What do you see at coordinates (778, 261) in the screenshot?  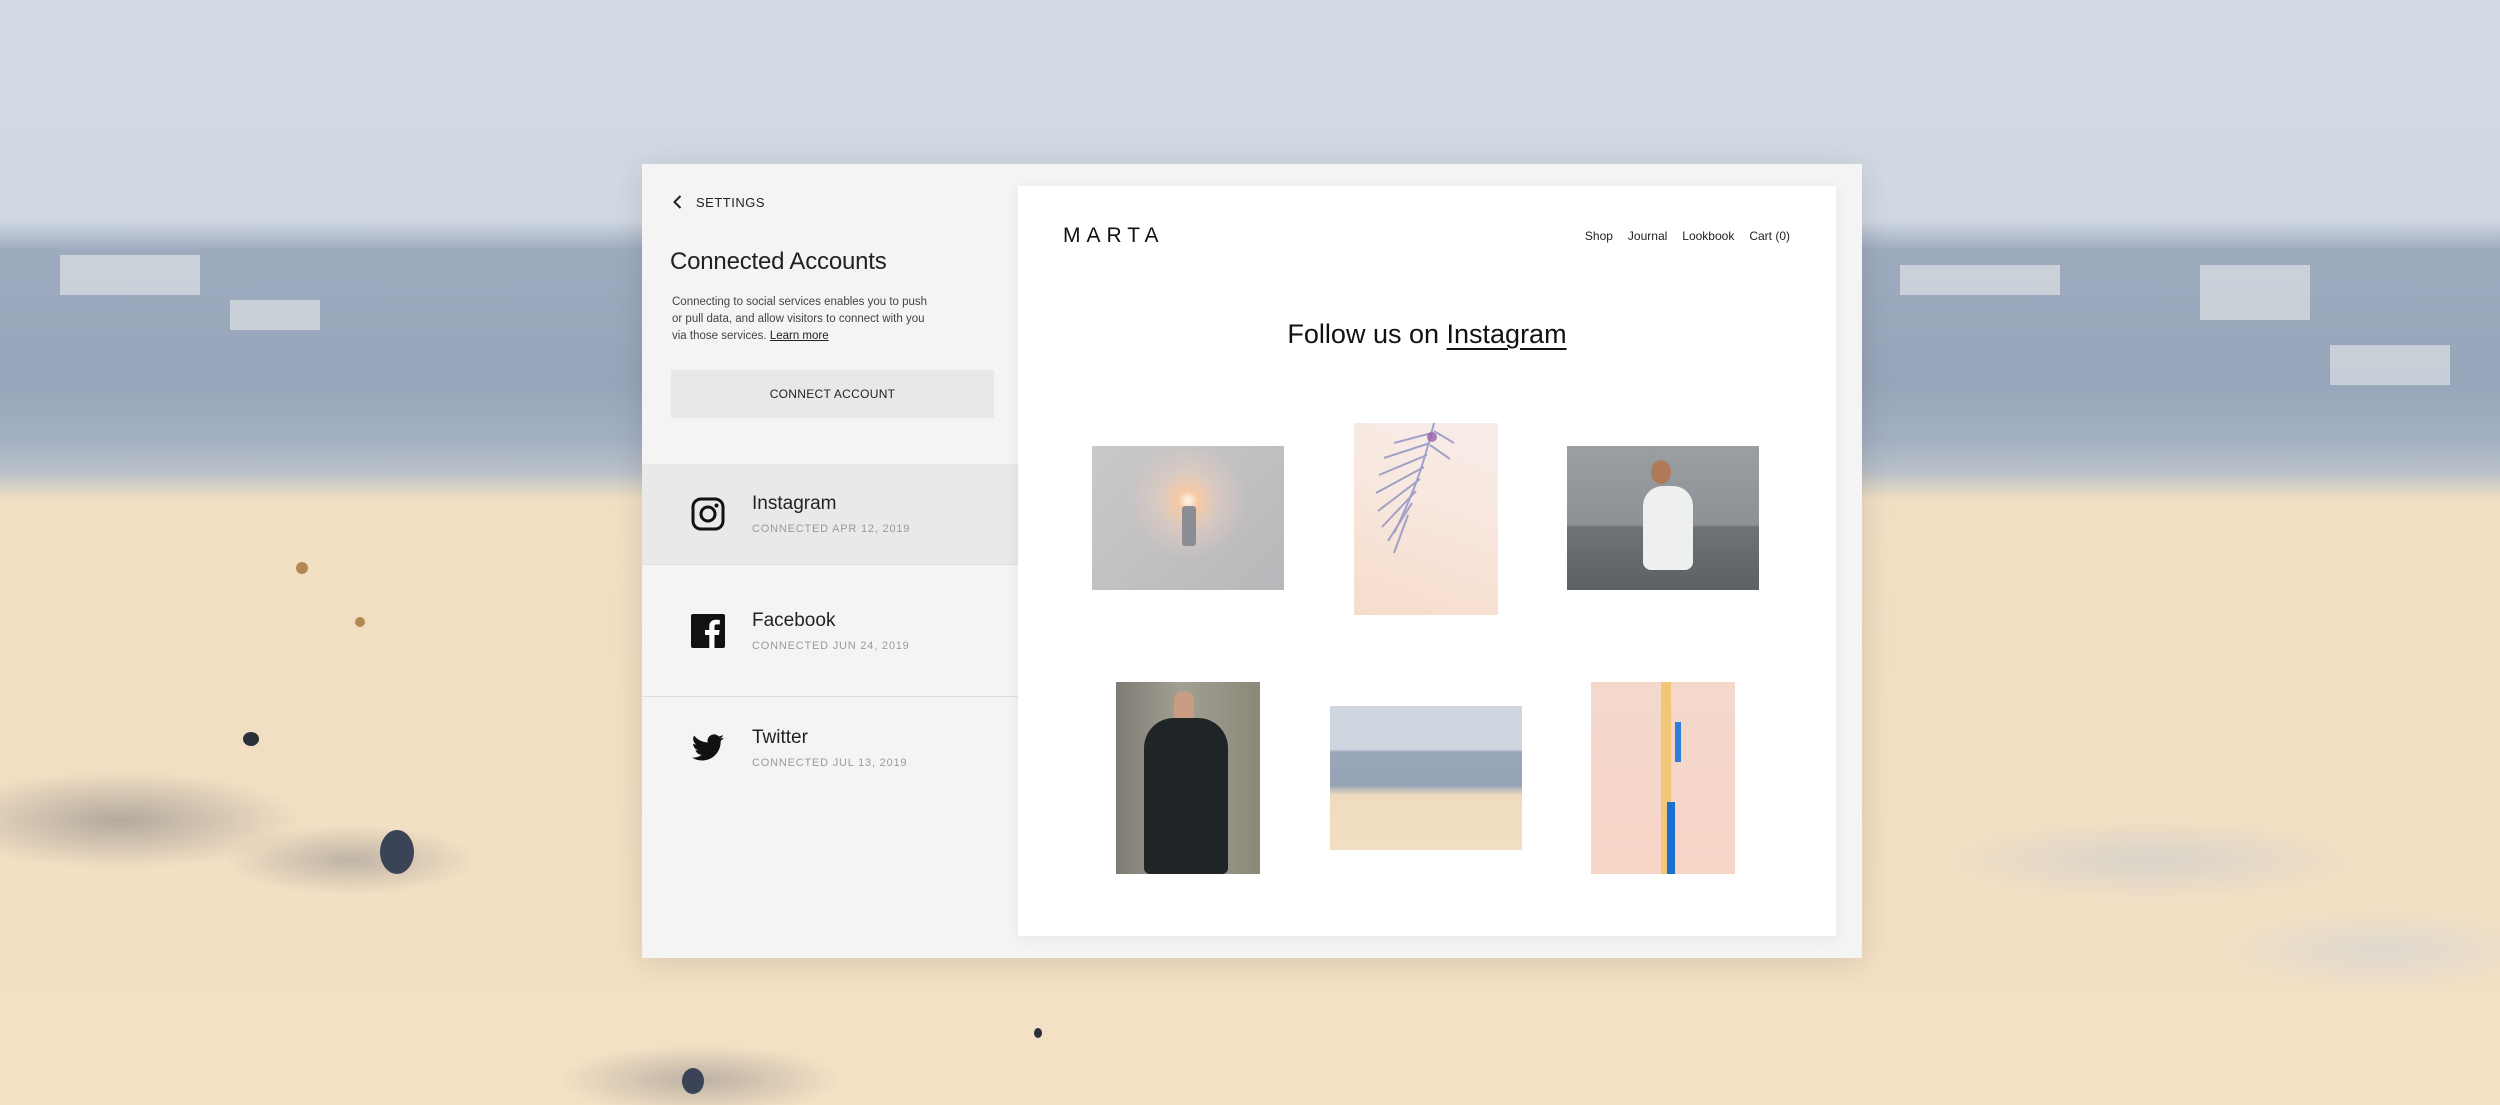 I see `page-title: Connected Accounts` at bounding box center [778, 261].